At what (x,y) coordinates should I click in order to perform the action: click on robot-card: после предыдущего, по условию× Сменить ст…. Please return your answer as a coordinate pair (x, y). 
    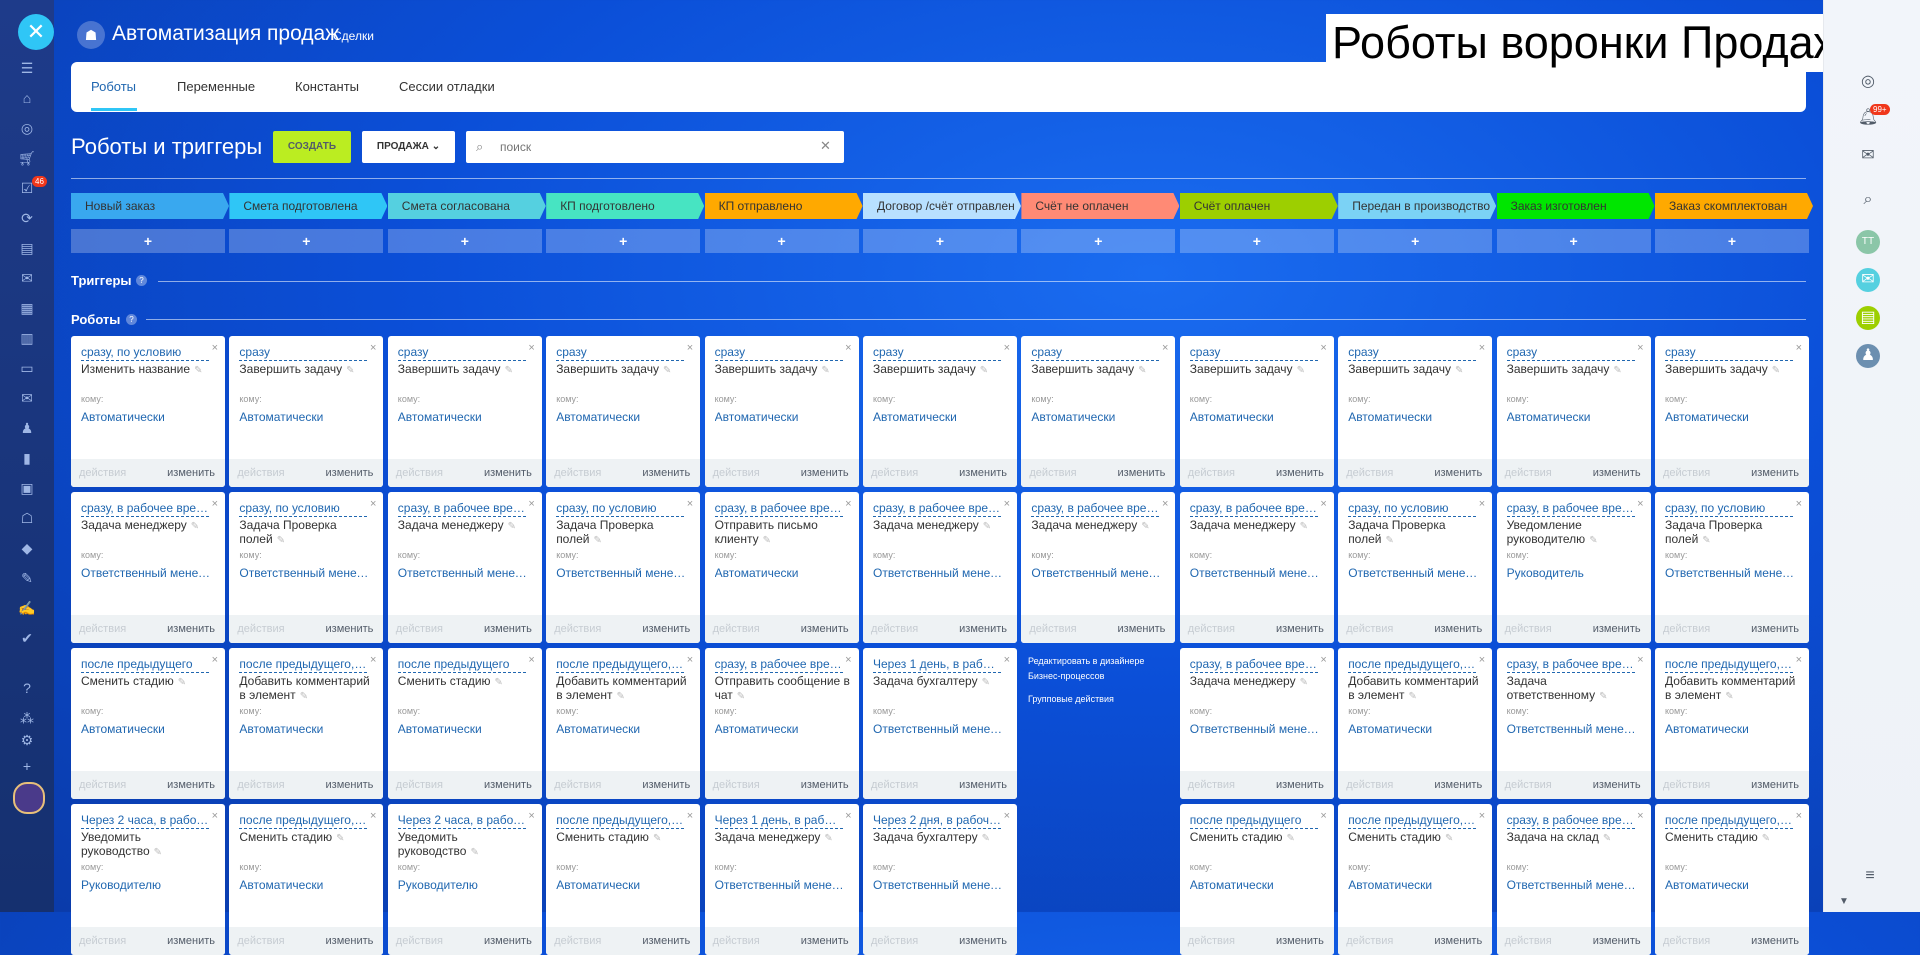
    Looking at the image, I should click on (1732, 879).